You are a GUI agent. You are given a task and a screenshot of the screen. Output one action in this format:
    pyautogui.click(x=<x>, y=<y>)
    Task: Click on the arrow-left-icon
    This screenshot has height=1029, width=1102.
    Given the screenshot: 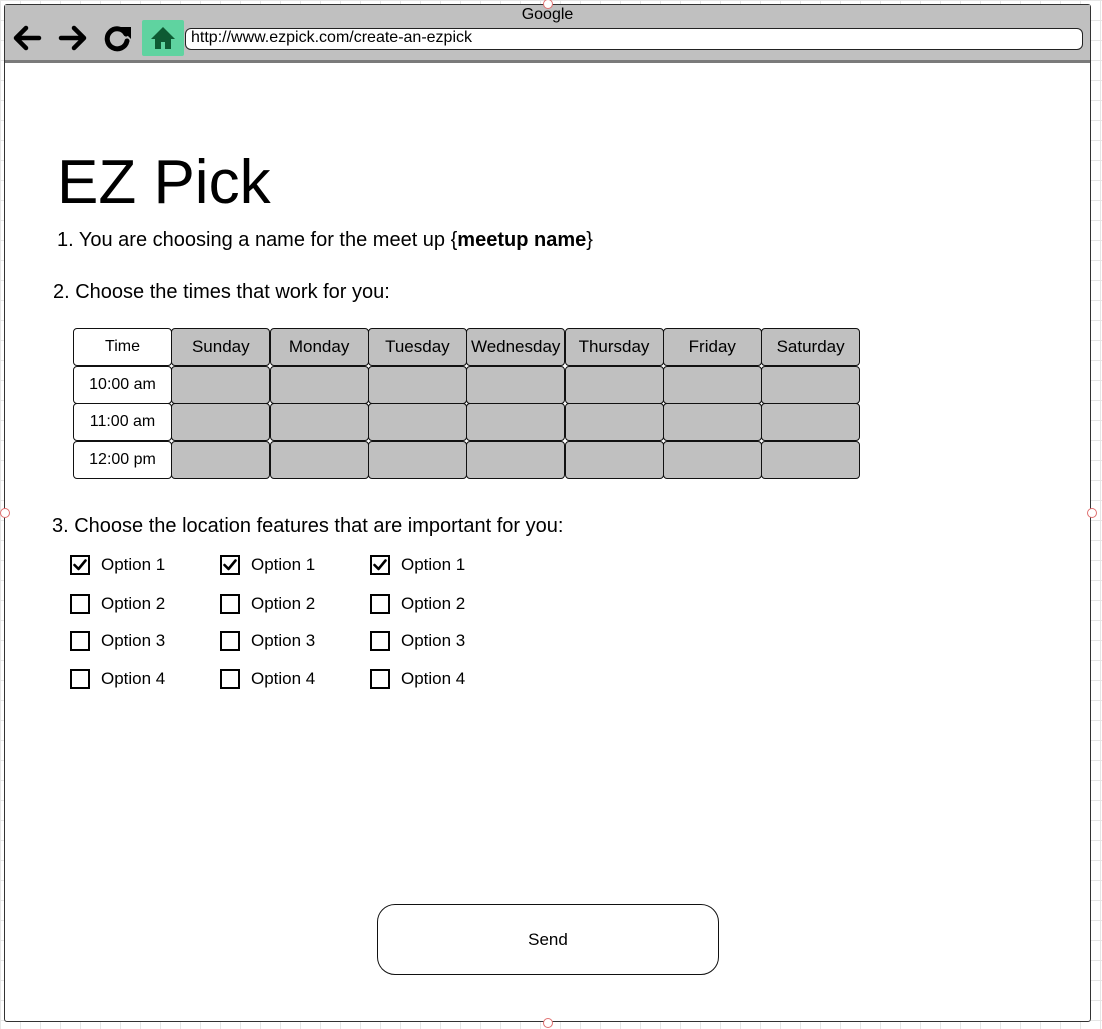 What is the action you would take?
    pyautogui.click(x=27, y=38)
    